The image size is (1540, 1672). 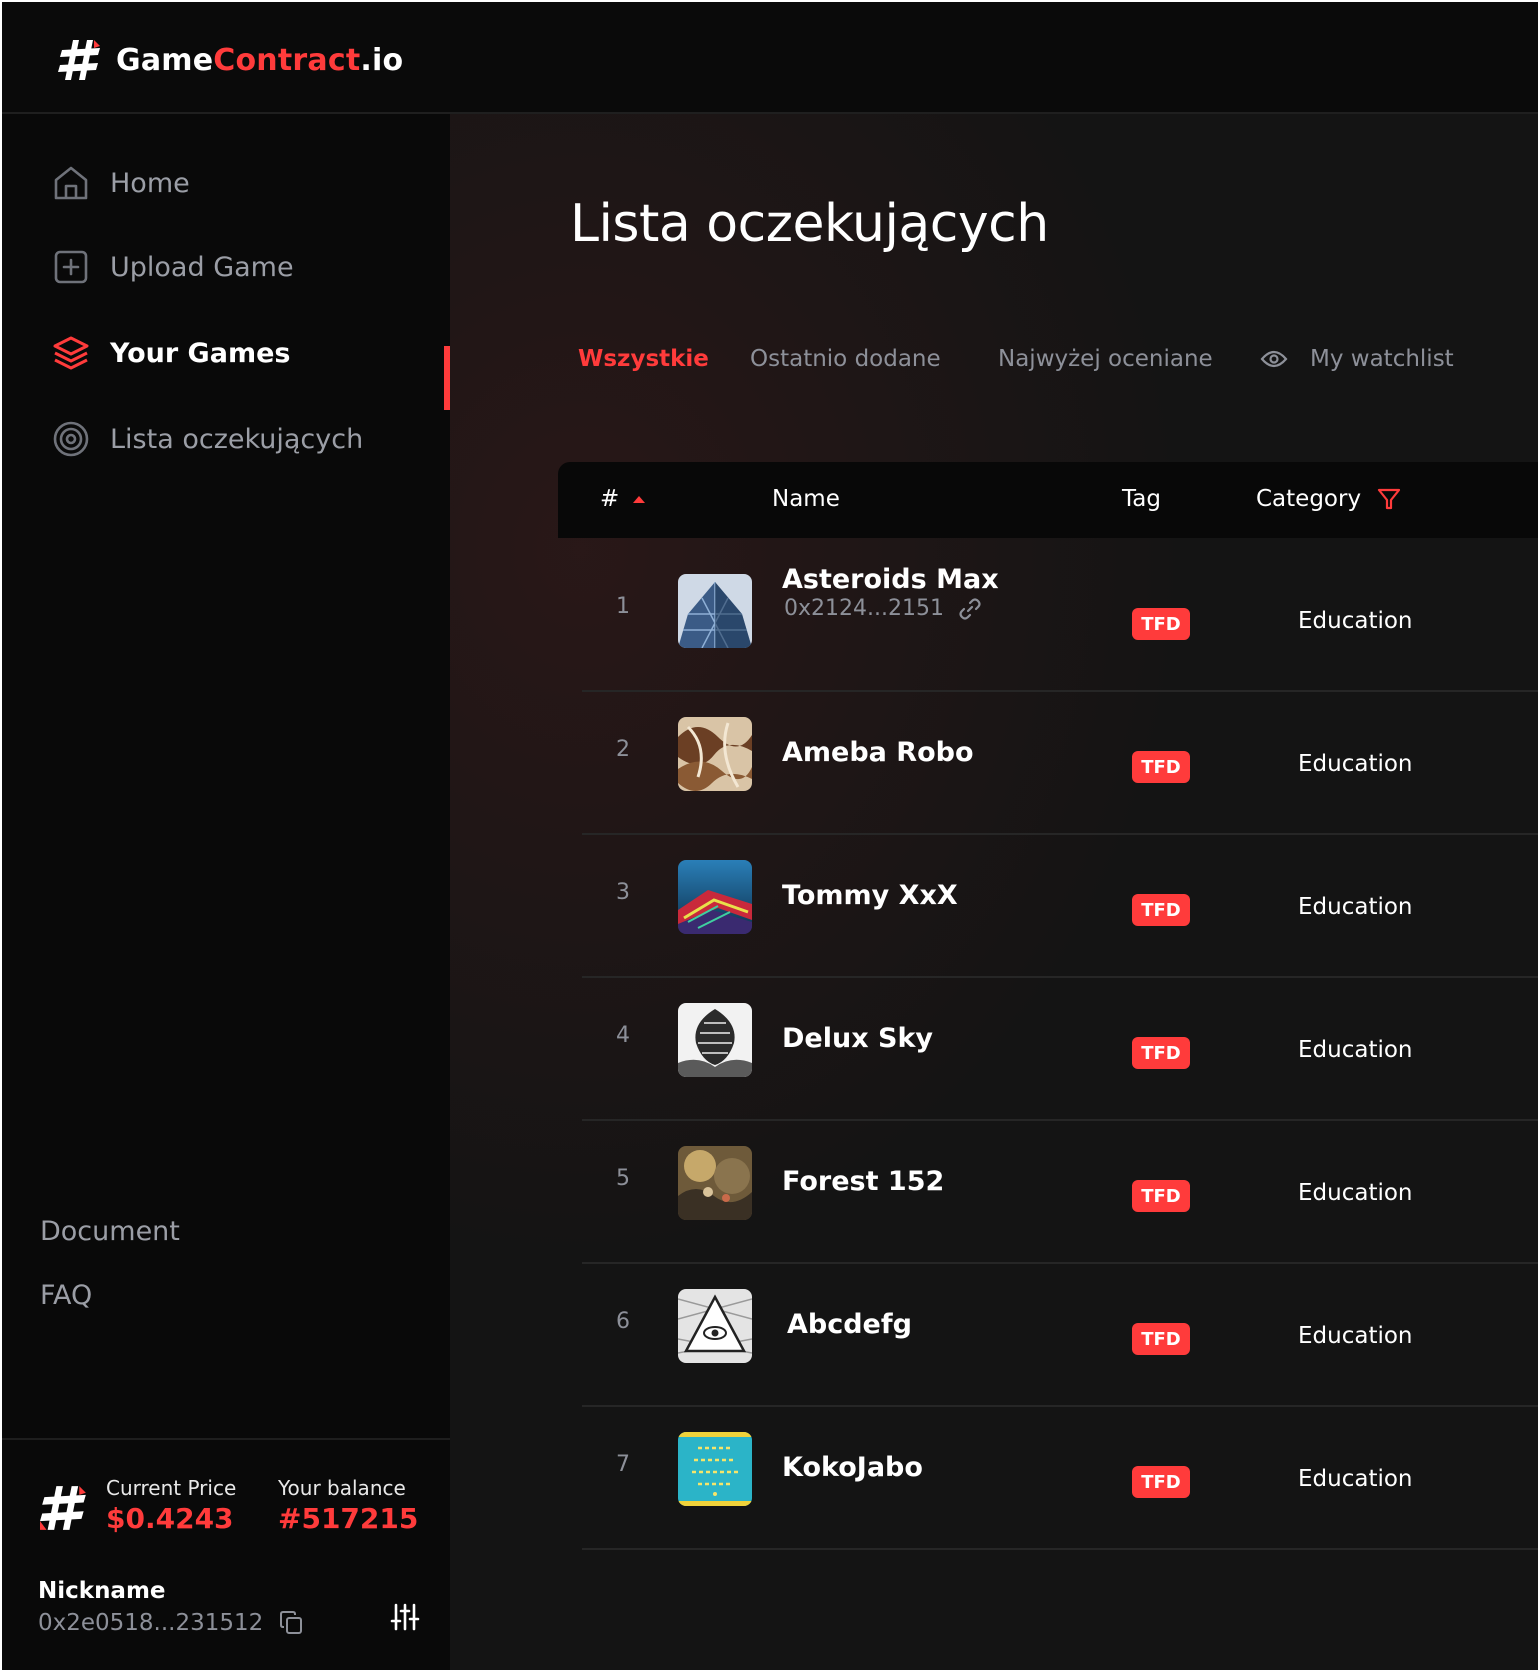 I want to click on top-bar: GameContract.io, so click(x=770, y=58).